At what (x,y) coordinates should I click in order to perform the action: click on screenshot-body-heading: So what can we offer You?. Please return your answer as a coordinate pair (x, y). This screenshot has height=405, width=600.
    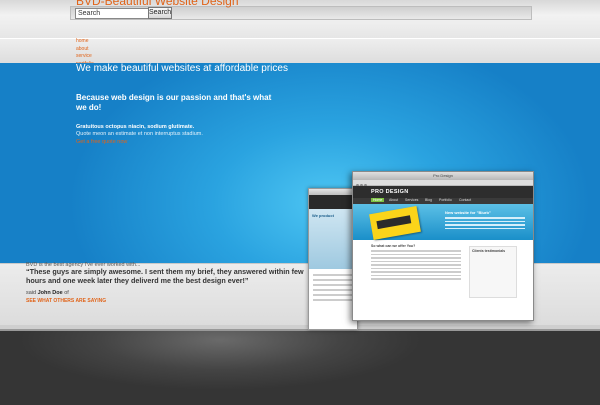
    Looking at the image, I should click on (393, 246).